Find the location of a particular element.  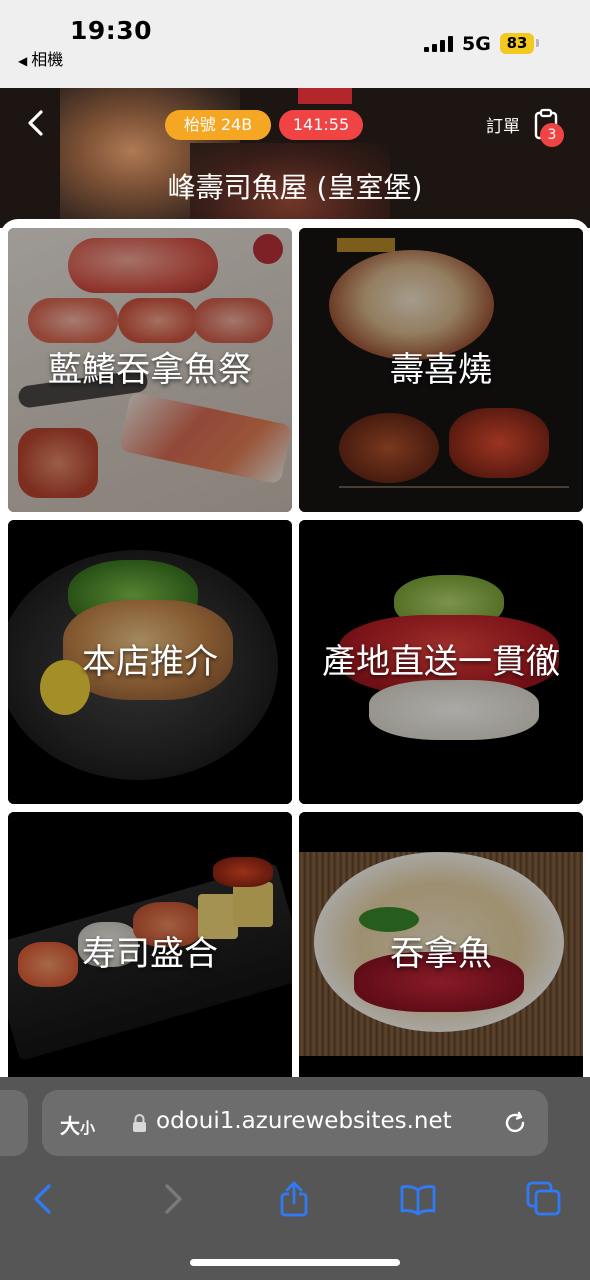

back-to-app-link: ◀ 相機 is located at coordinates (40, 58).